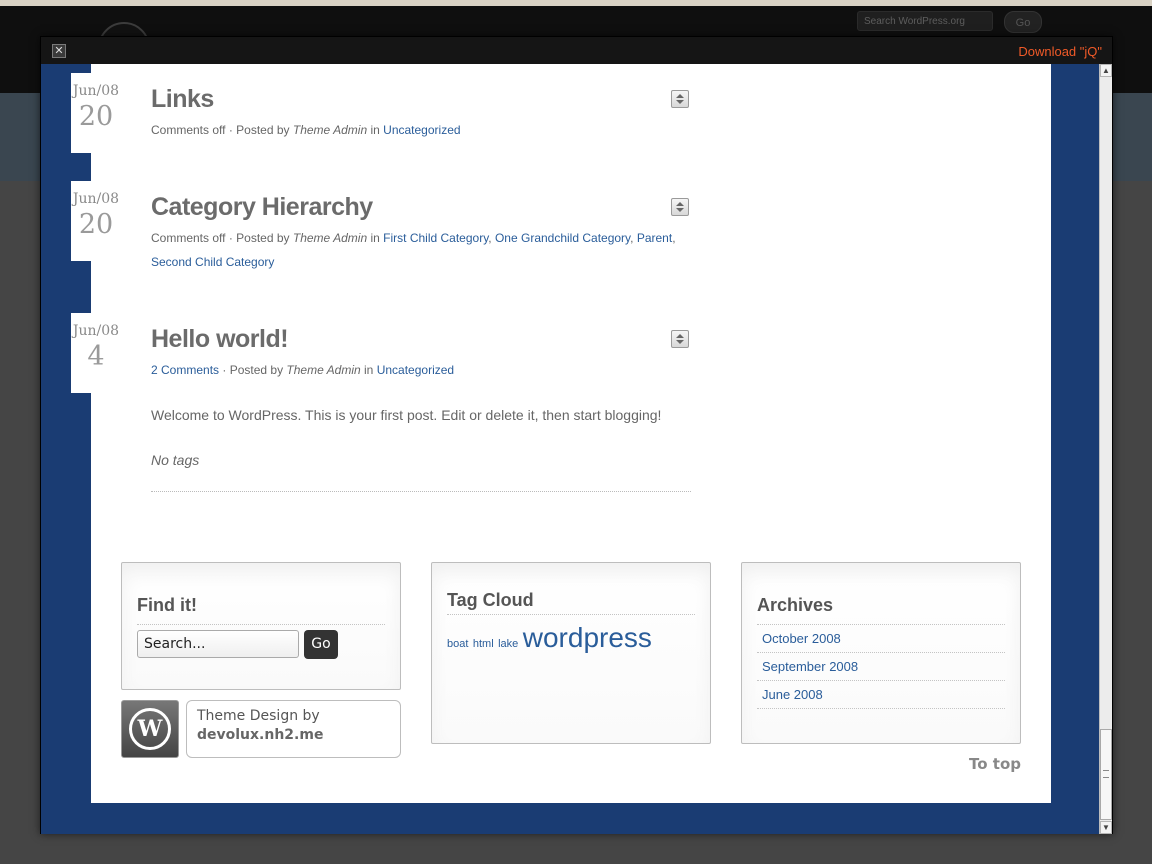 The height and width of the screenshot is (864, 1152). What do you see at coordinates (508, 644) in the screenshot?
I see `tag-link: lake` at bounding box center [508, 644].